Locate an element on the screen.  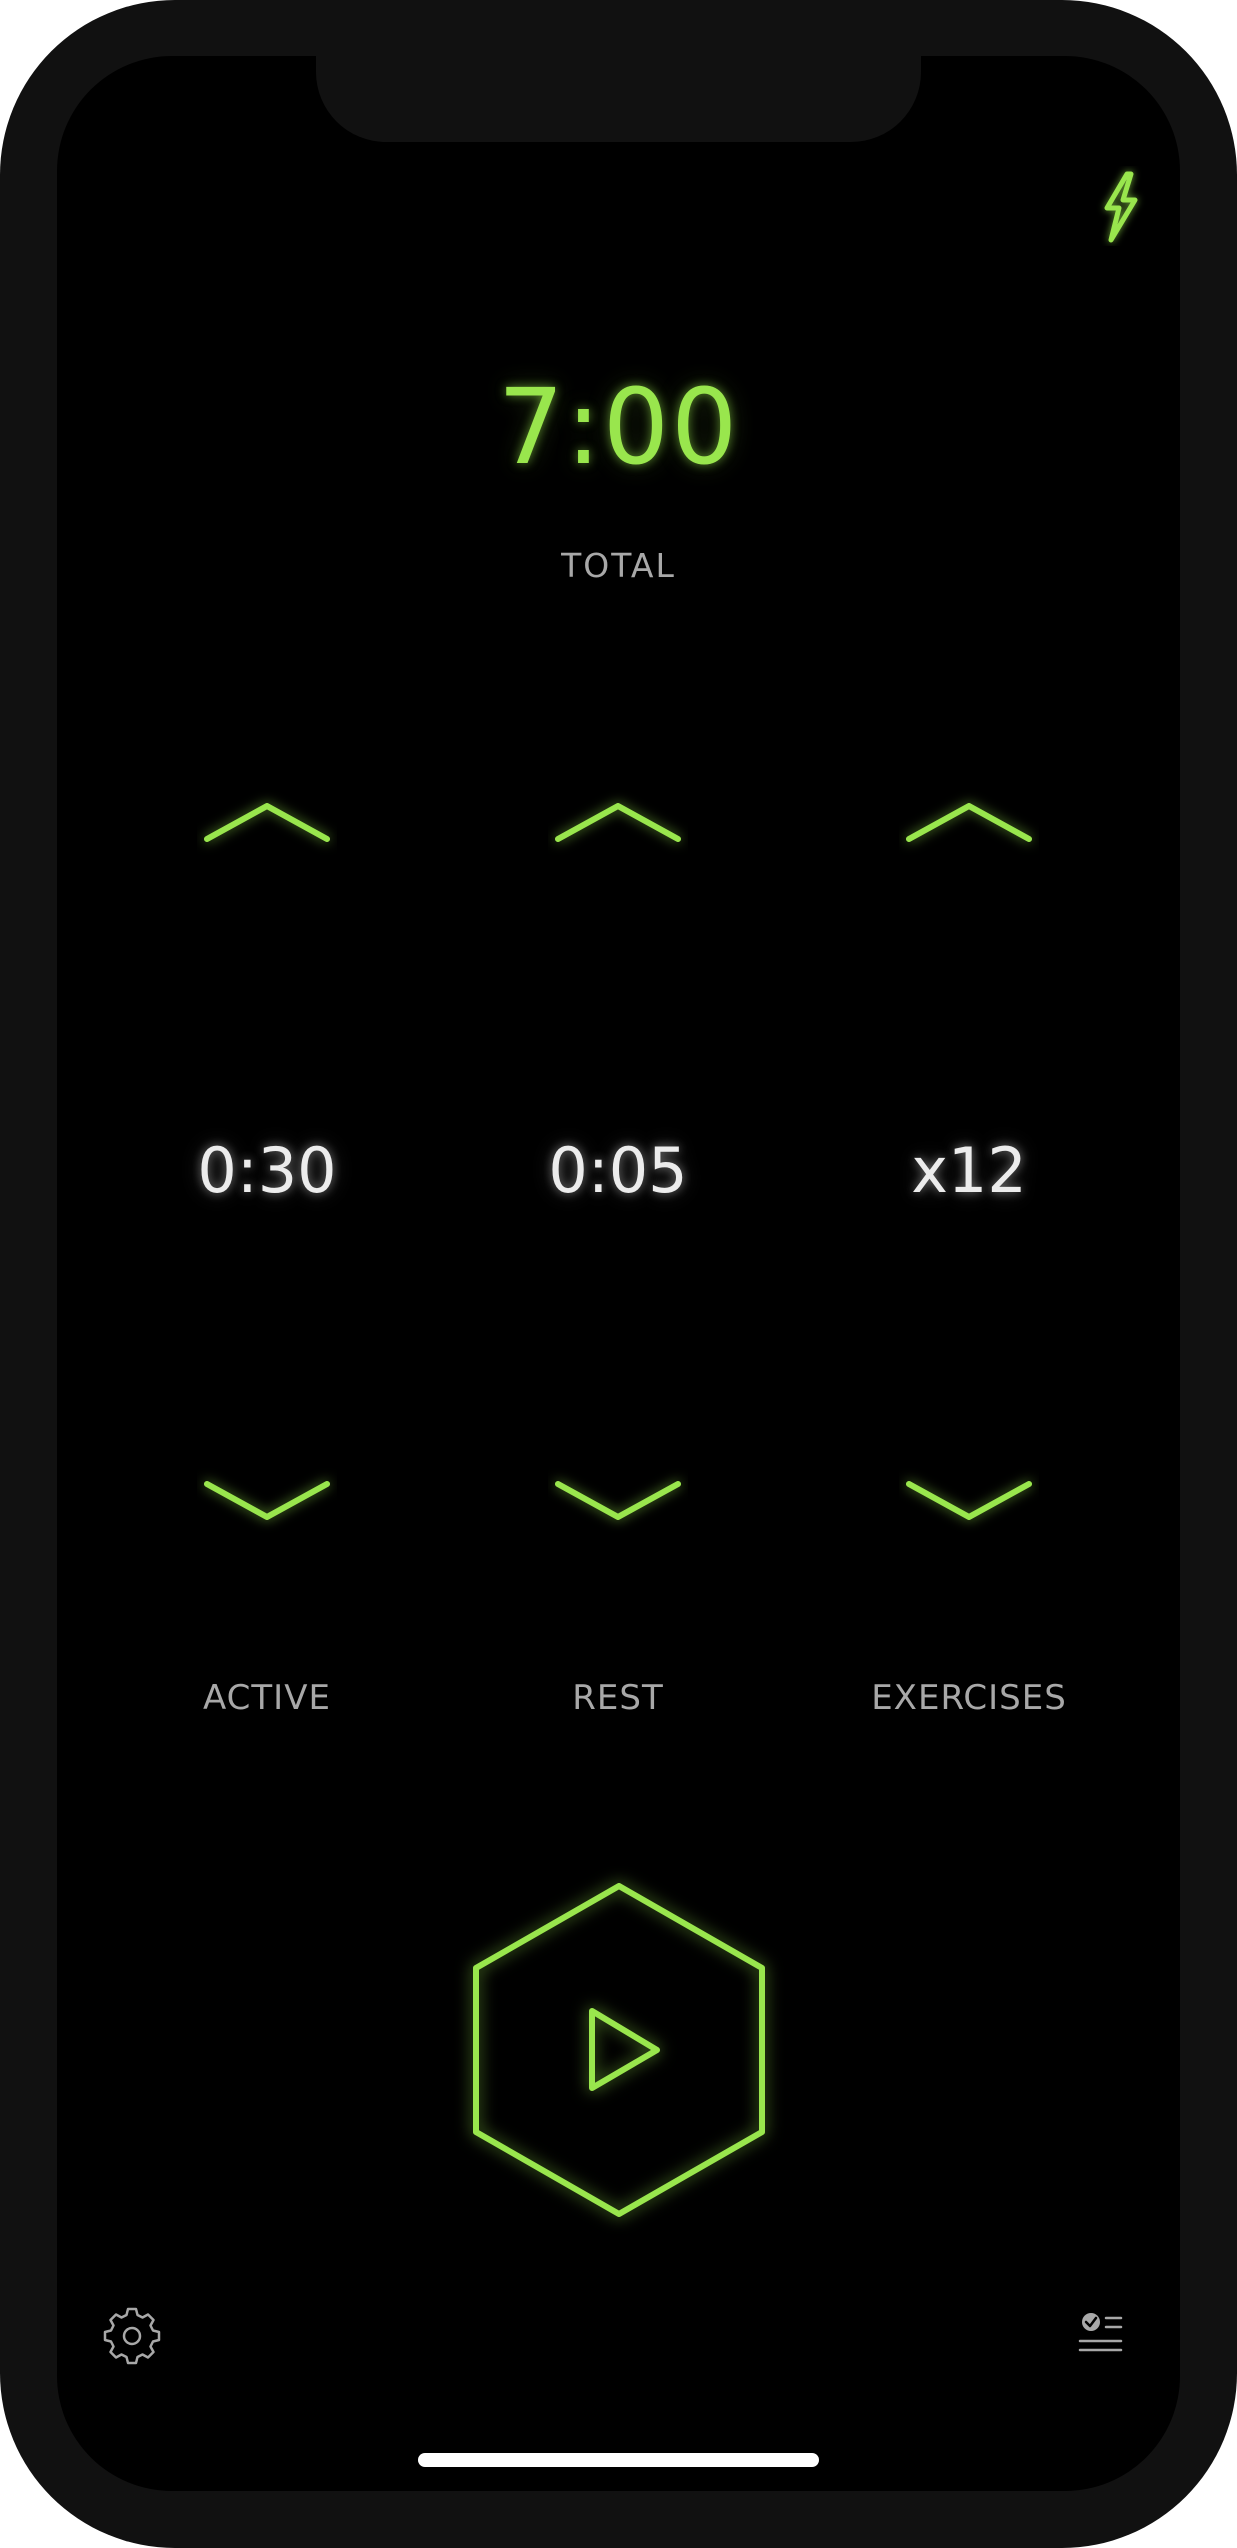
device-notch is located at coordinates (618, 99).